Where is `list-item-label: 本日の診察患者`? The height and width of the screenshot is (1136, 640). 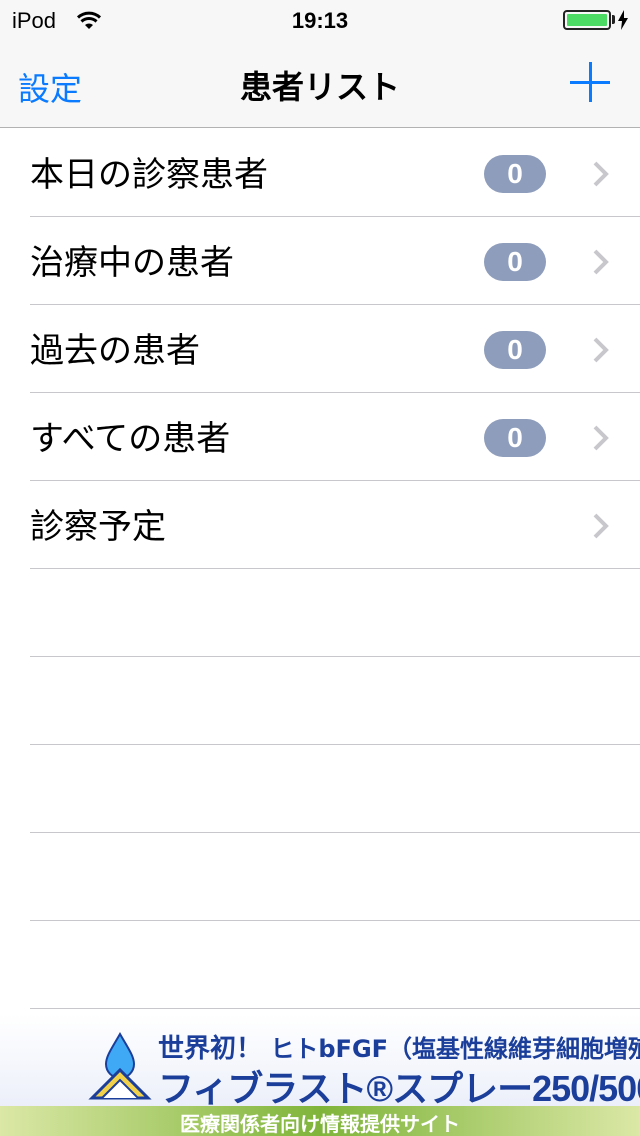
list-item-label: 本日の診察患者 is located at coordinates (149, 175).